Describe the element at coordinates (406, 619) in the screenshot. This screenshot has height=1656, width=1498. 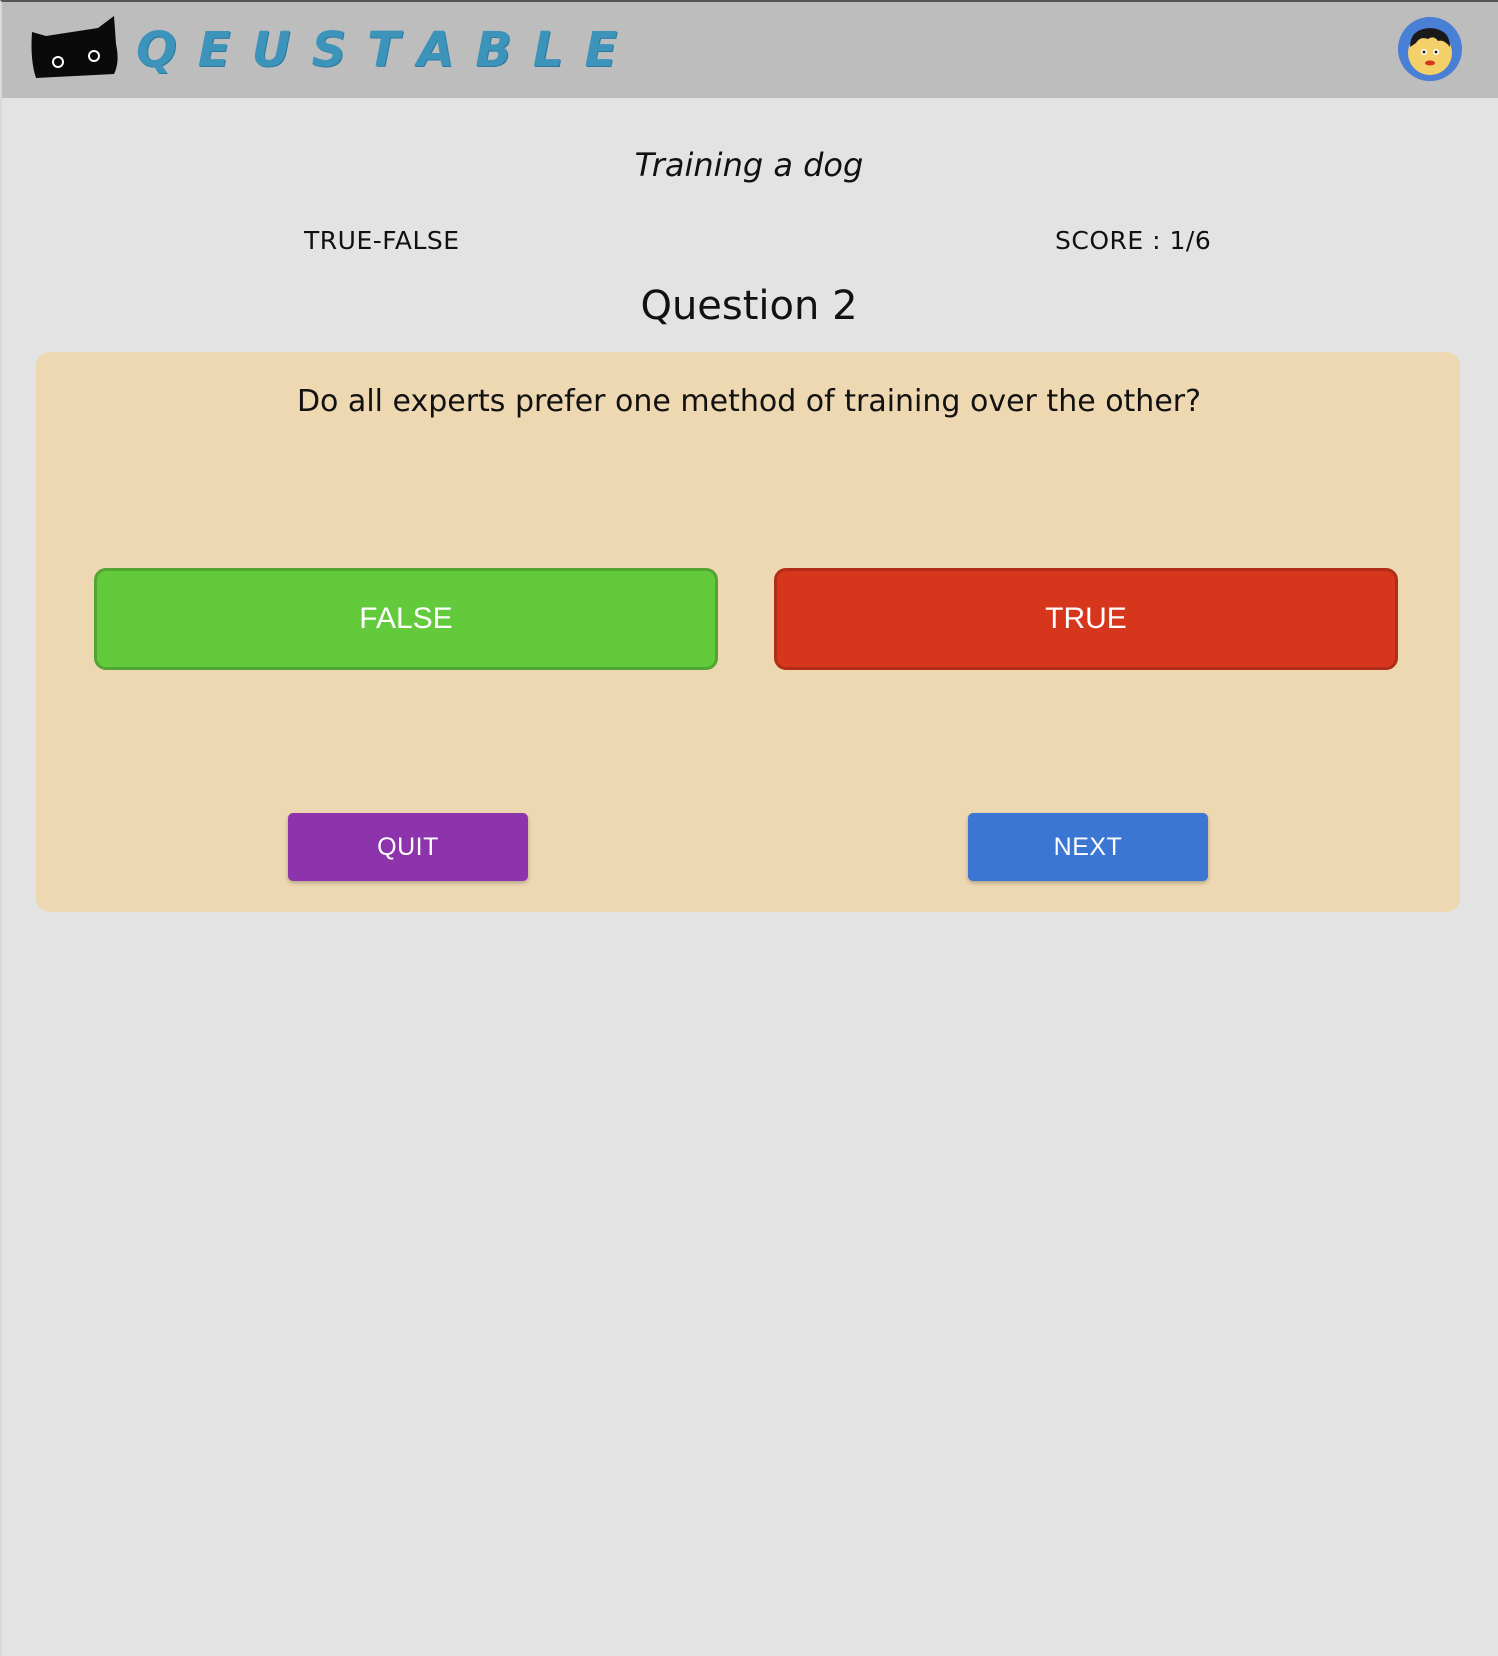
I see `false-answer-button: FALSE` at that location.